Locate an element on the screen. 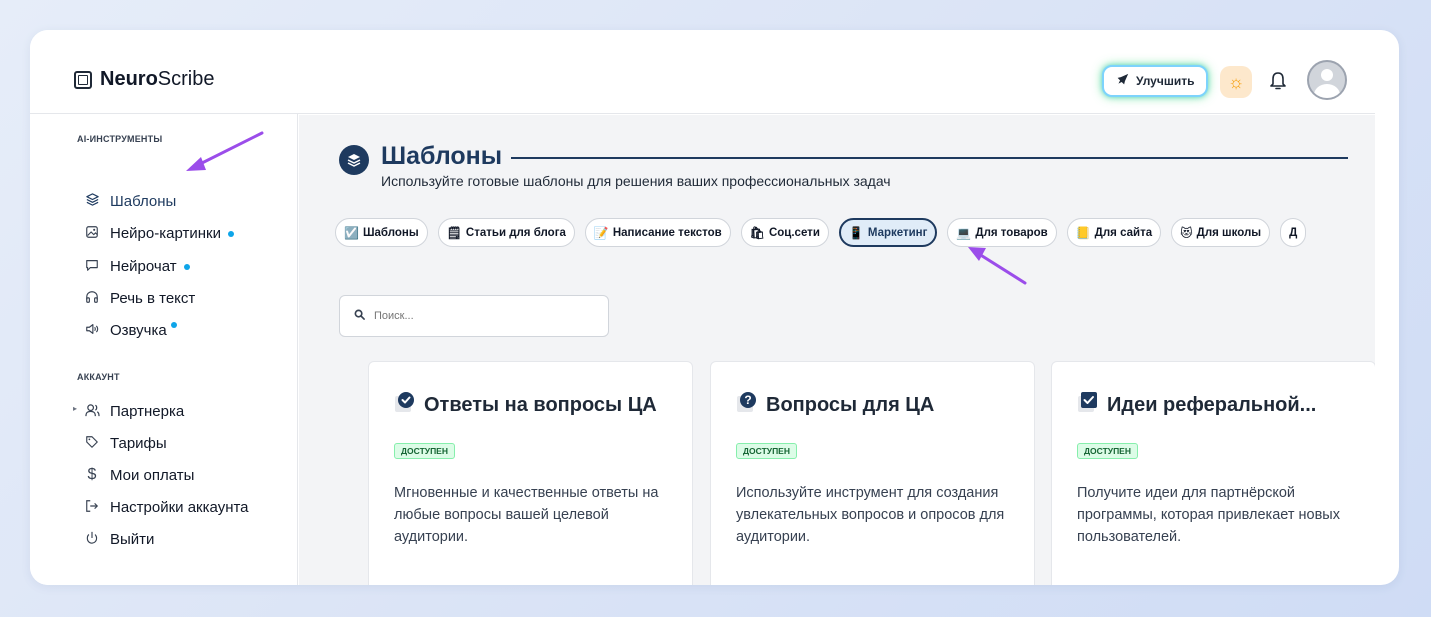  sun-icon: ☼ is located at coordinates (1236, 81).